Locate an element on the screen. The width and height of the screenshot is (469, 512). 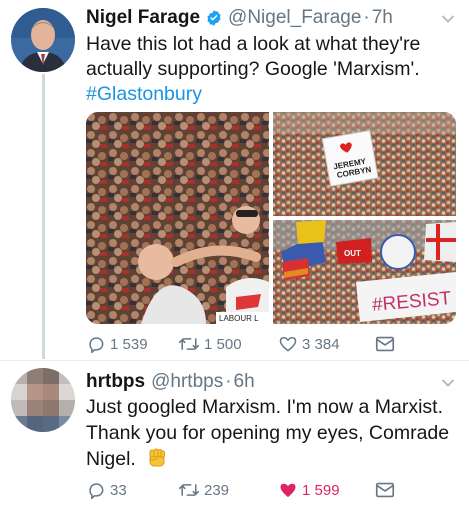
tweet-actions: 33 239 1 599 is located at coordinates (271, 490).